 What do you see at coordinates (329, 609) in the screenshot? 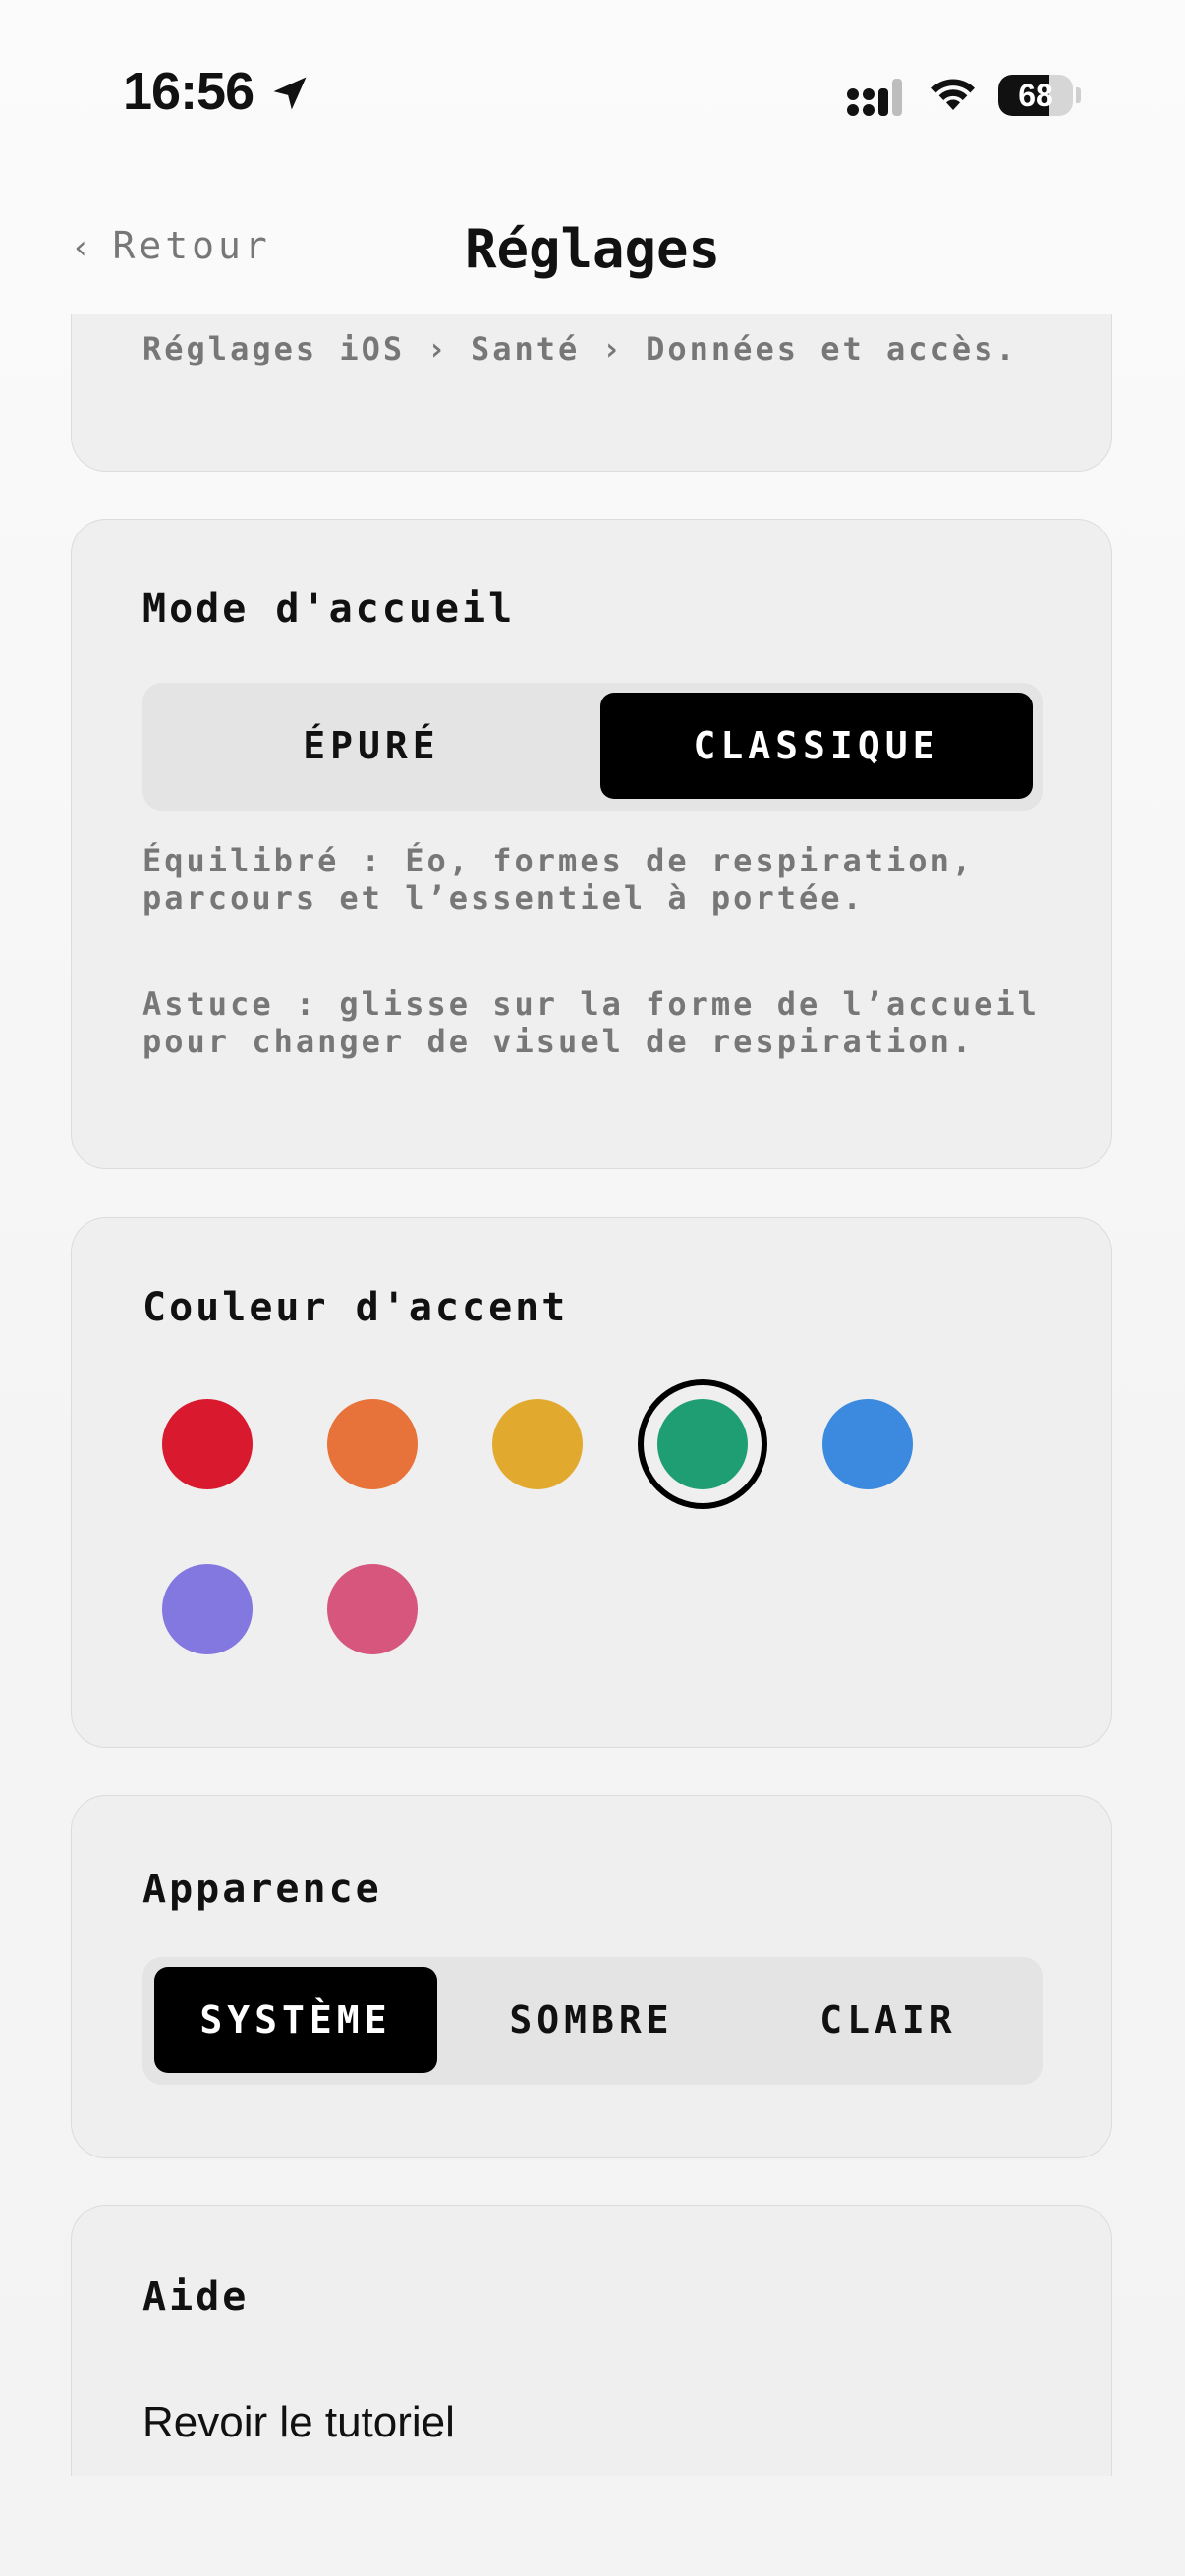
I see `home-mode-title: Mode d'accueil` at bounding box center [329, 609].